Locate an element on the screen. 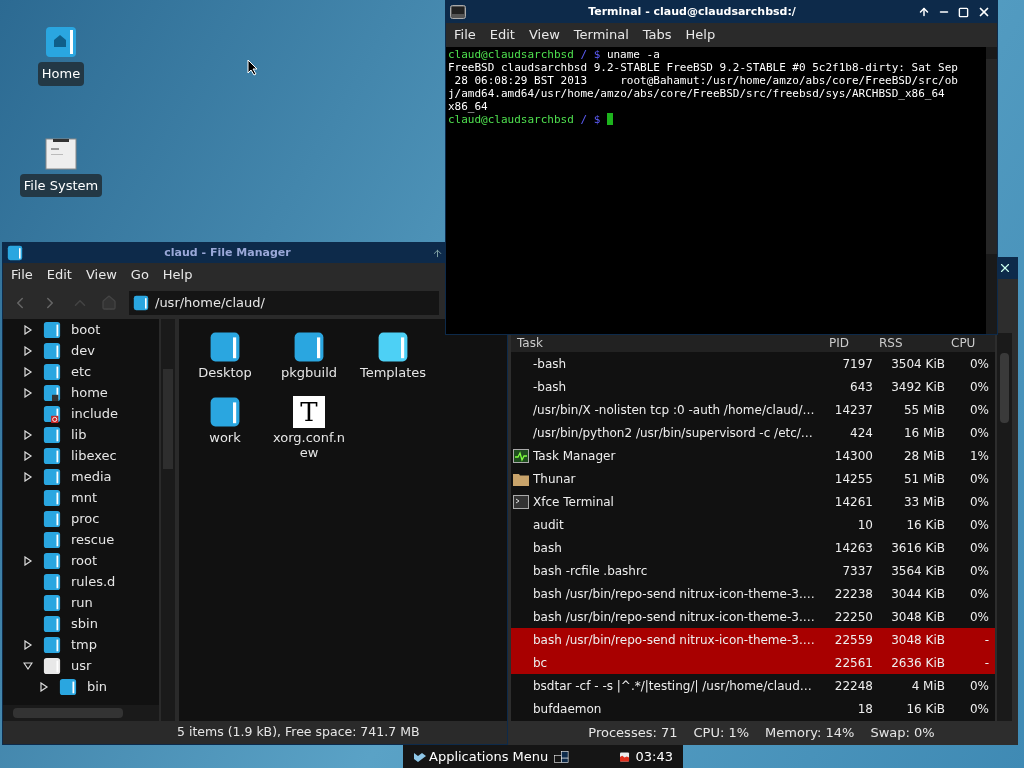 This screenshot has height=768, width=1024. folder-name: usr is located at coordinates (81, 665).